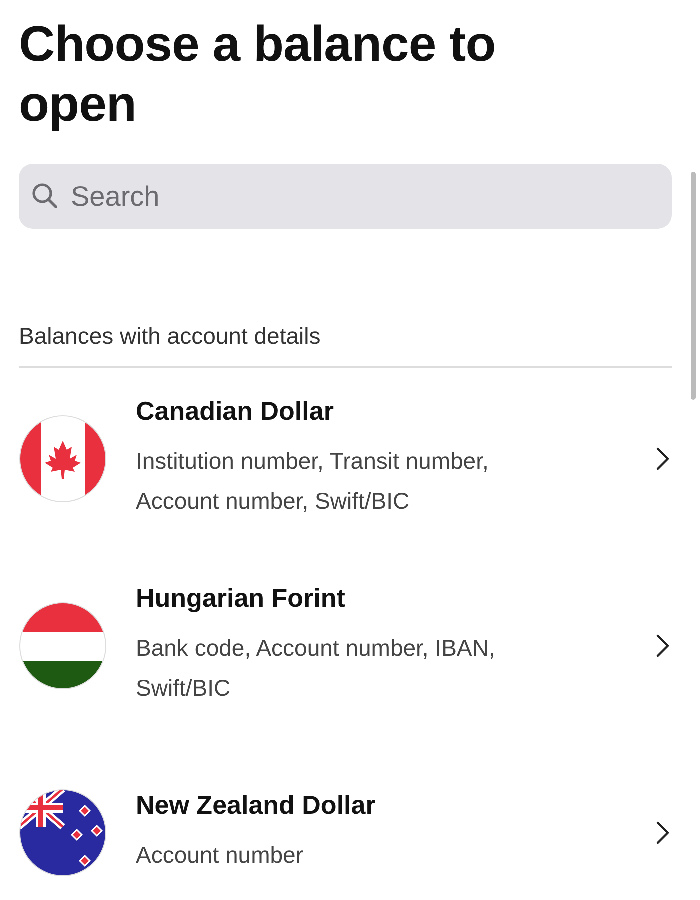  Describe the element at coordinates (256, 805) in the screenshot. I see `currency-name: New Zealand Dollar` at that location.